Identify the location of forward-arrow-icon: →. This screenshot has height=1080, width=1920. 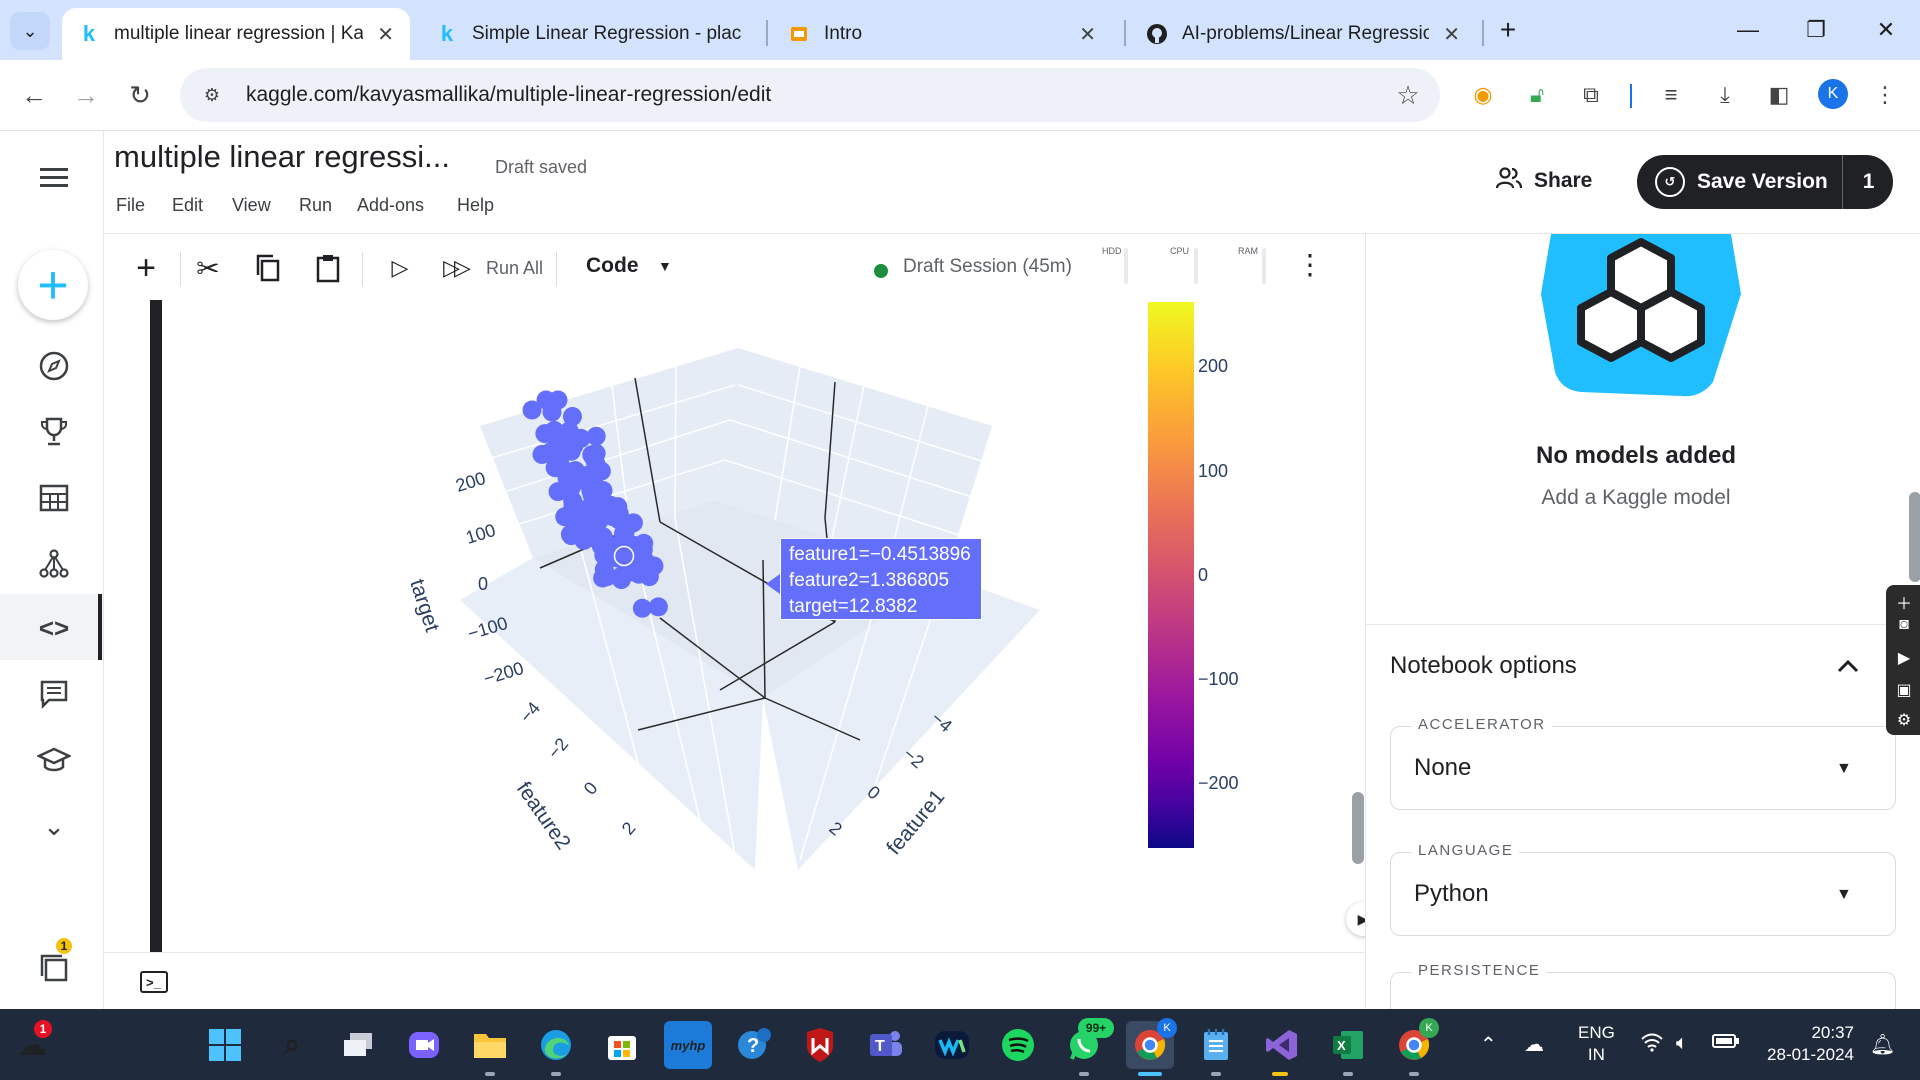
(86, 95).